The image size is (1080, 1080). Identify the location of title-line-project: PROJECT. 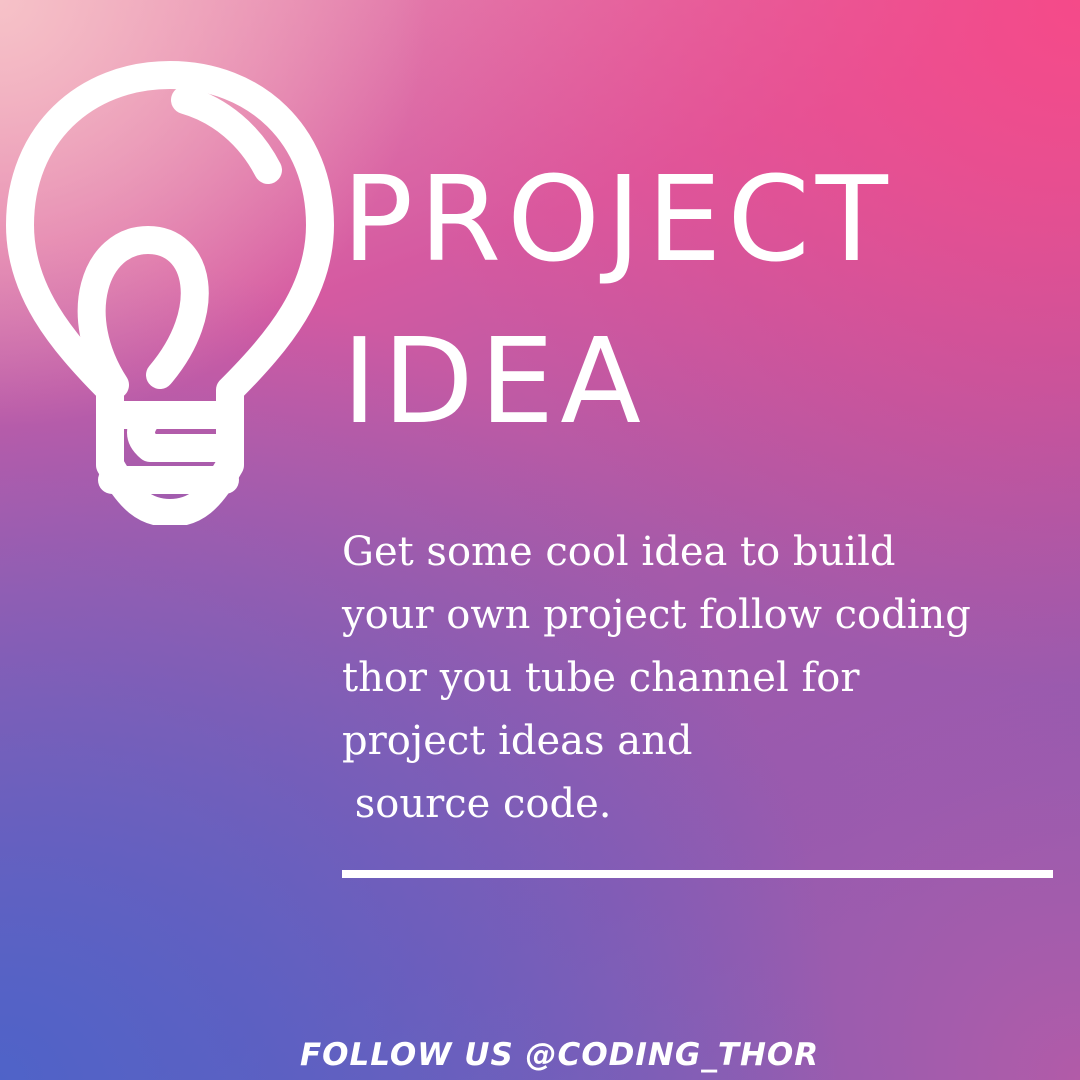
(618, 219).